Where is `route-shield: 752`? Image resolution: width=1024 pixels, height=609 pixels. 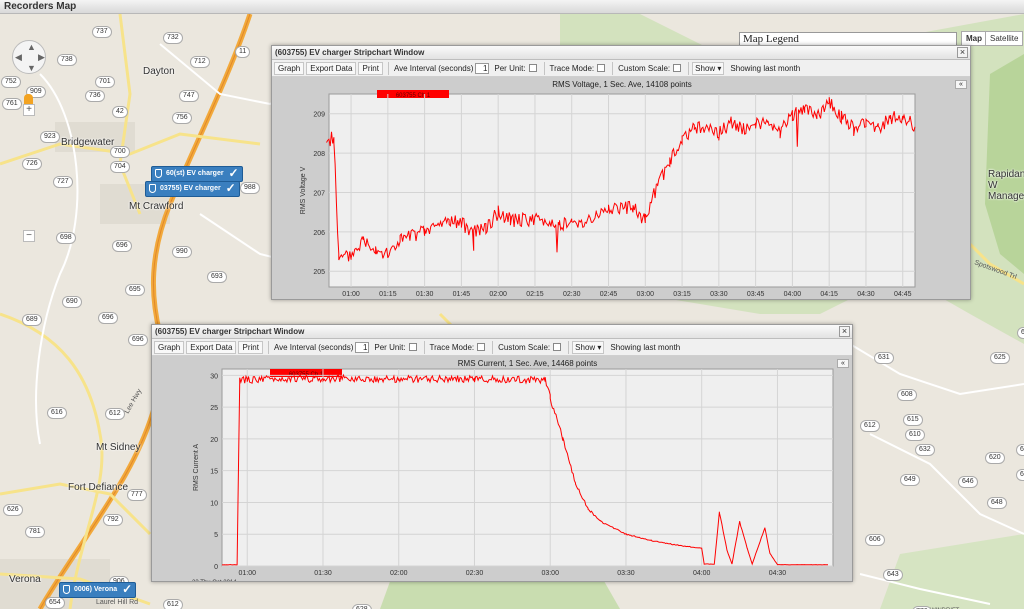
route-shield: 752 is located at coordinates (11, 82).